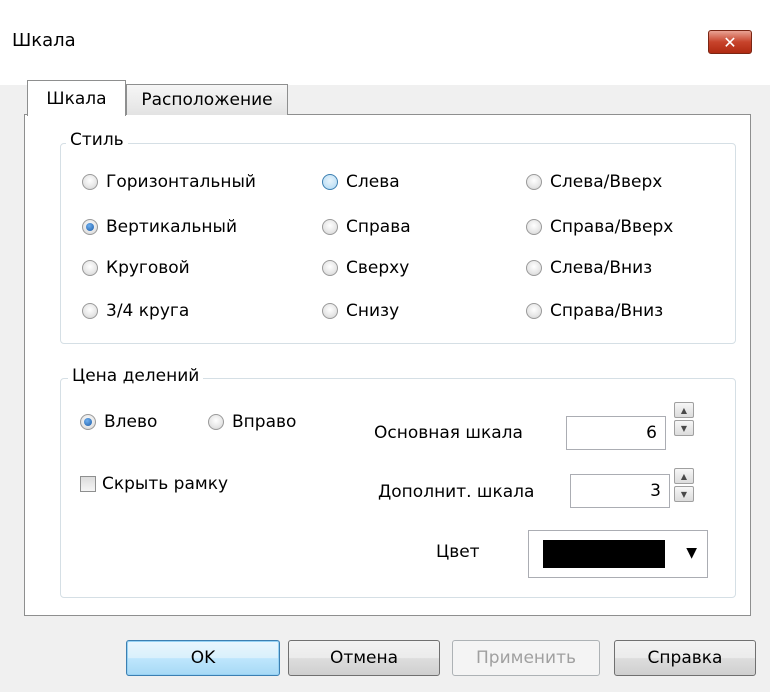 This screenshot has width=770, height=692. Describe the element at coordinates (612, 227) in the screenshot. I see `radio-label: Справа/Вверх` at that location.